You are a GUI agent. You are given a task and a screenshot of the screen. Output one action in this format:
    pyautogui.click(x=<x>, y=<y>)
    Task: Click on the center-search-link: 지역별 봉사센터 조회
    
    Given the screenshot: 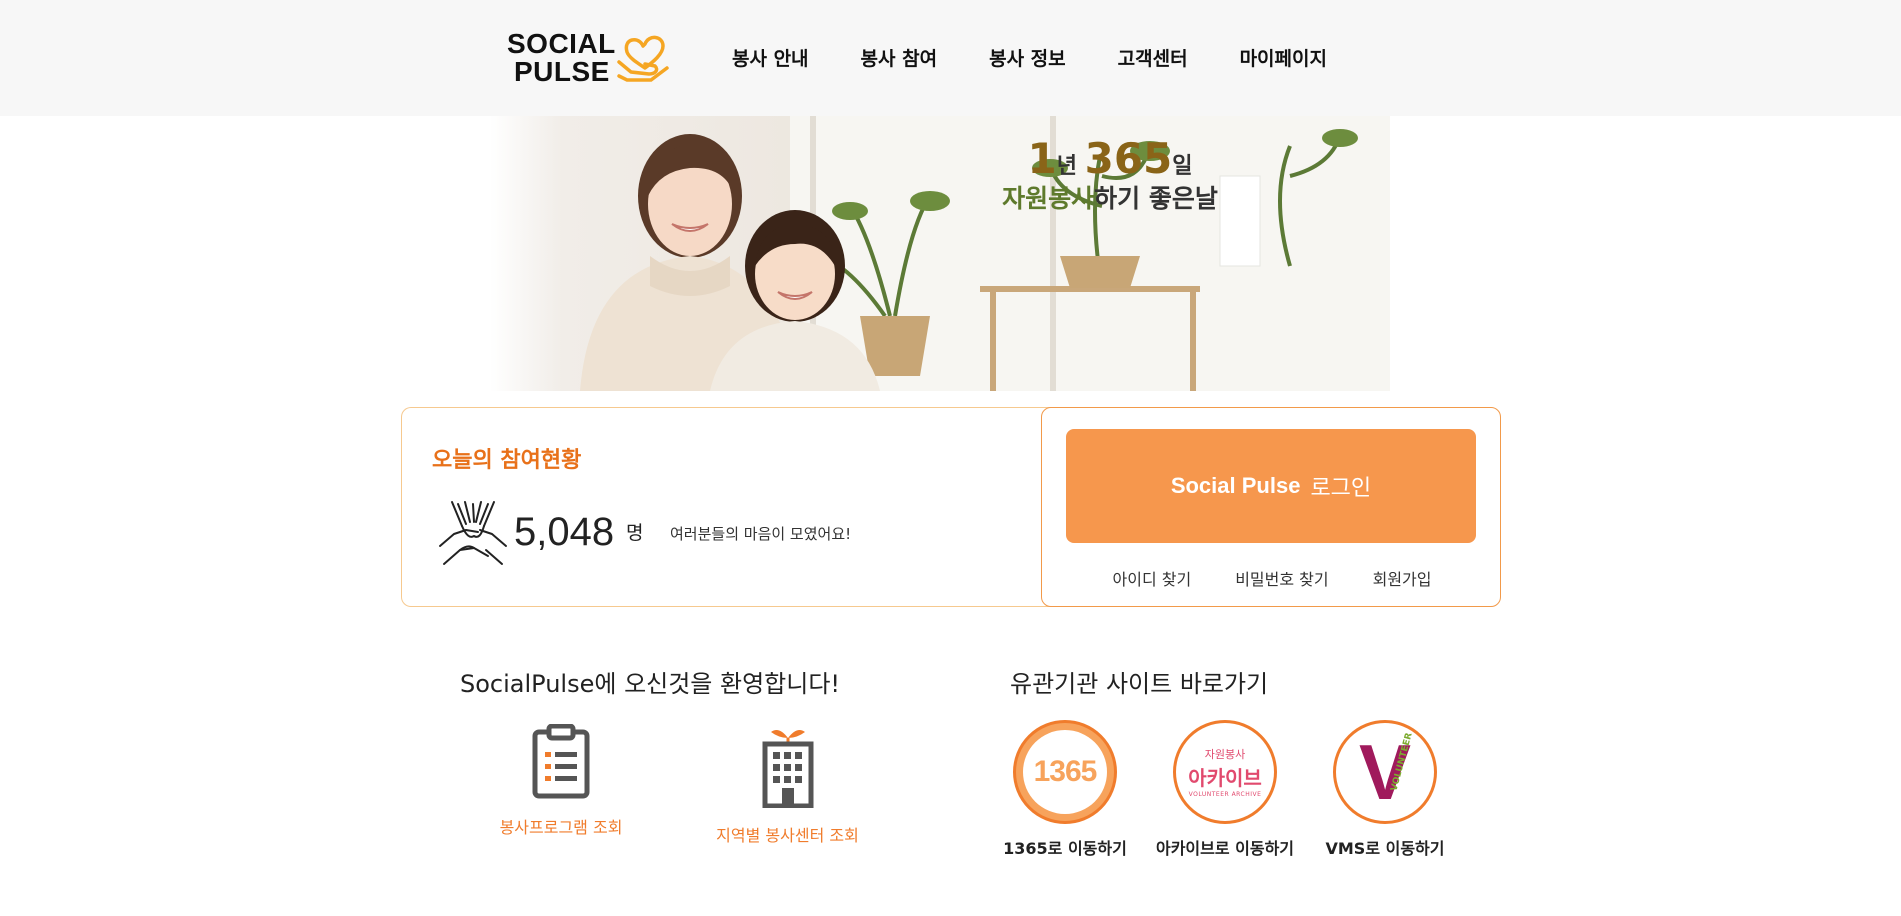 What is the action you would take?
    pyautogui.click(x=787, y=785)
    